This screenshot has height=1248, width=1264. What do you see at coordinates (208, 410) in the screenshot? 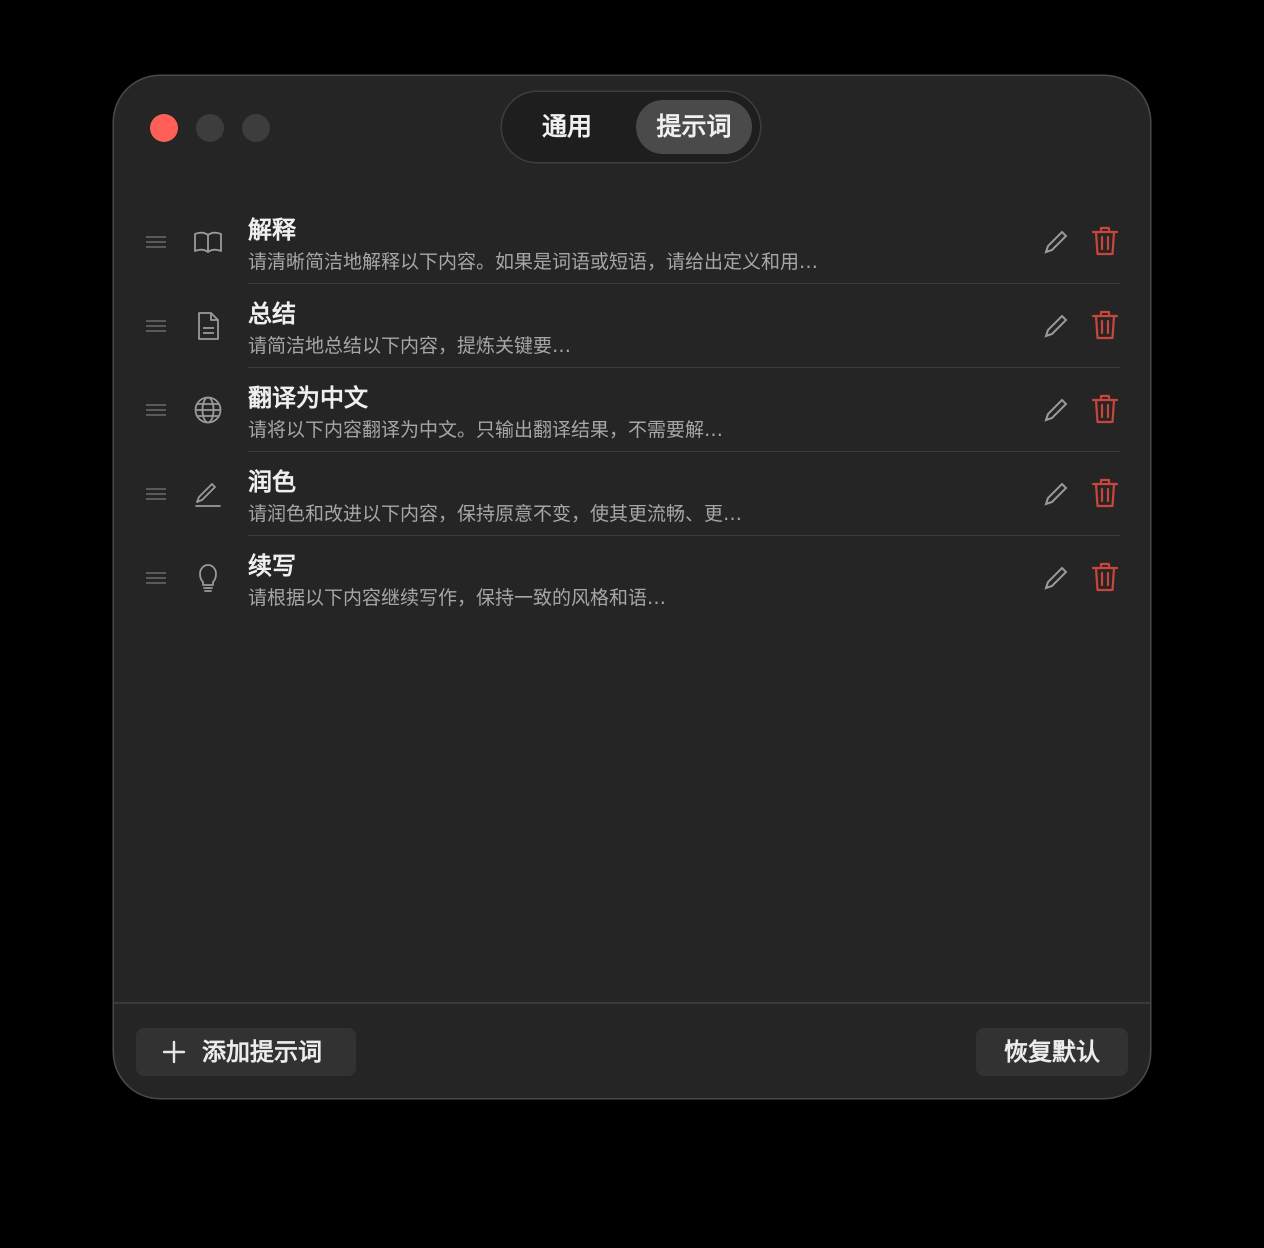
I see `globe-icon` at bounding box center [208, 410].